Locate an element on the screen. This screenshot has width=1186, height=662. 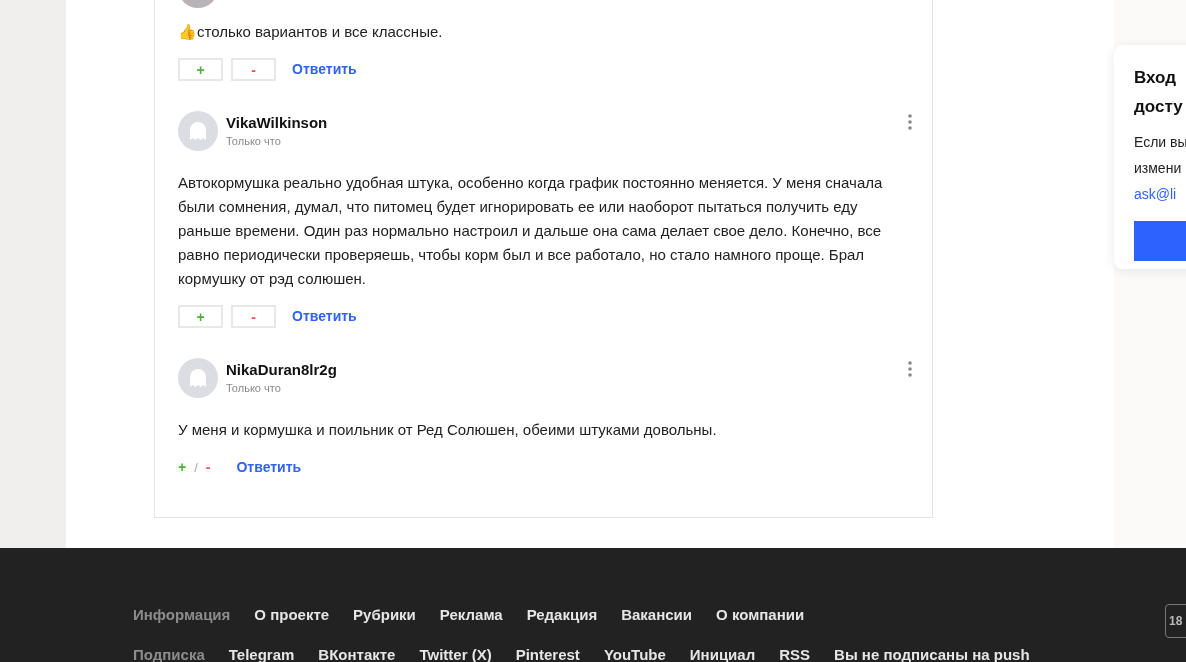
card-title: досту is located at coordinates (1159, 107).